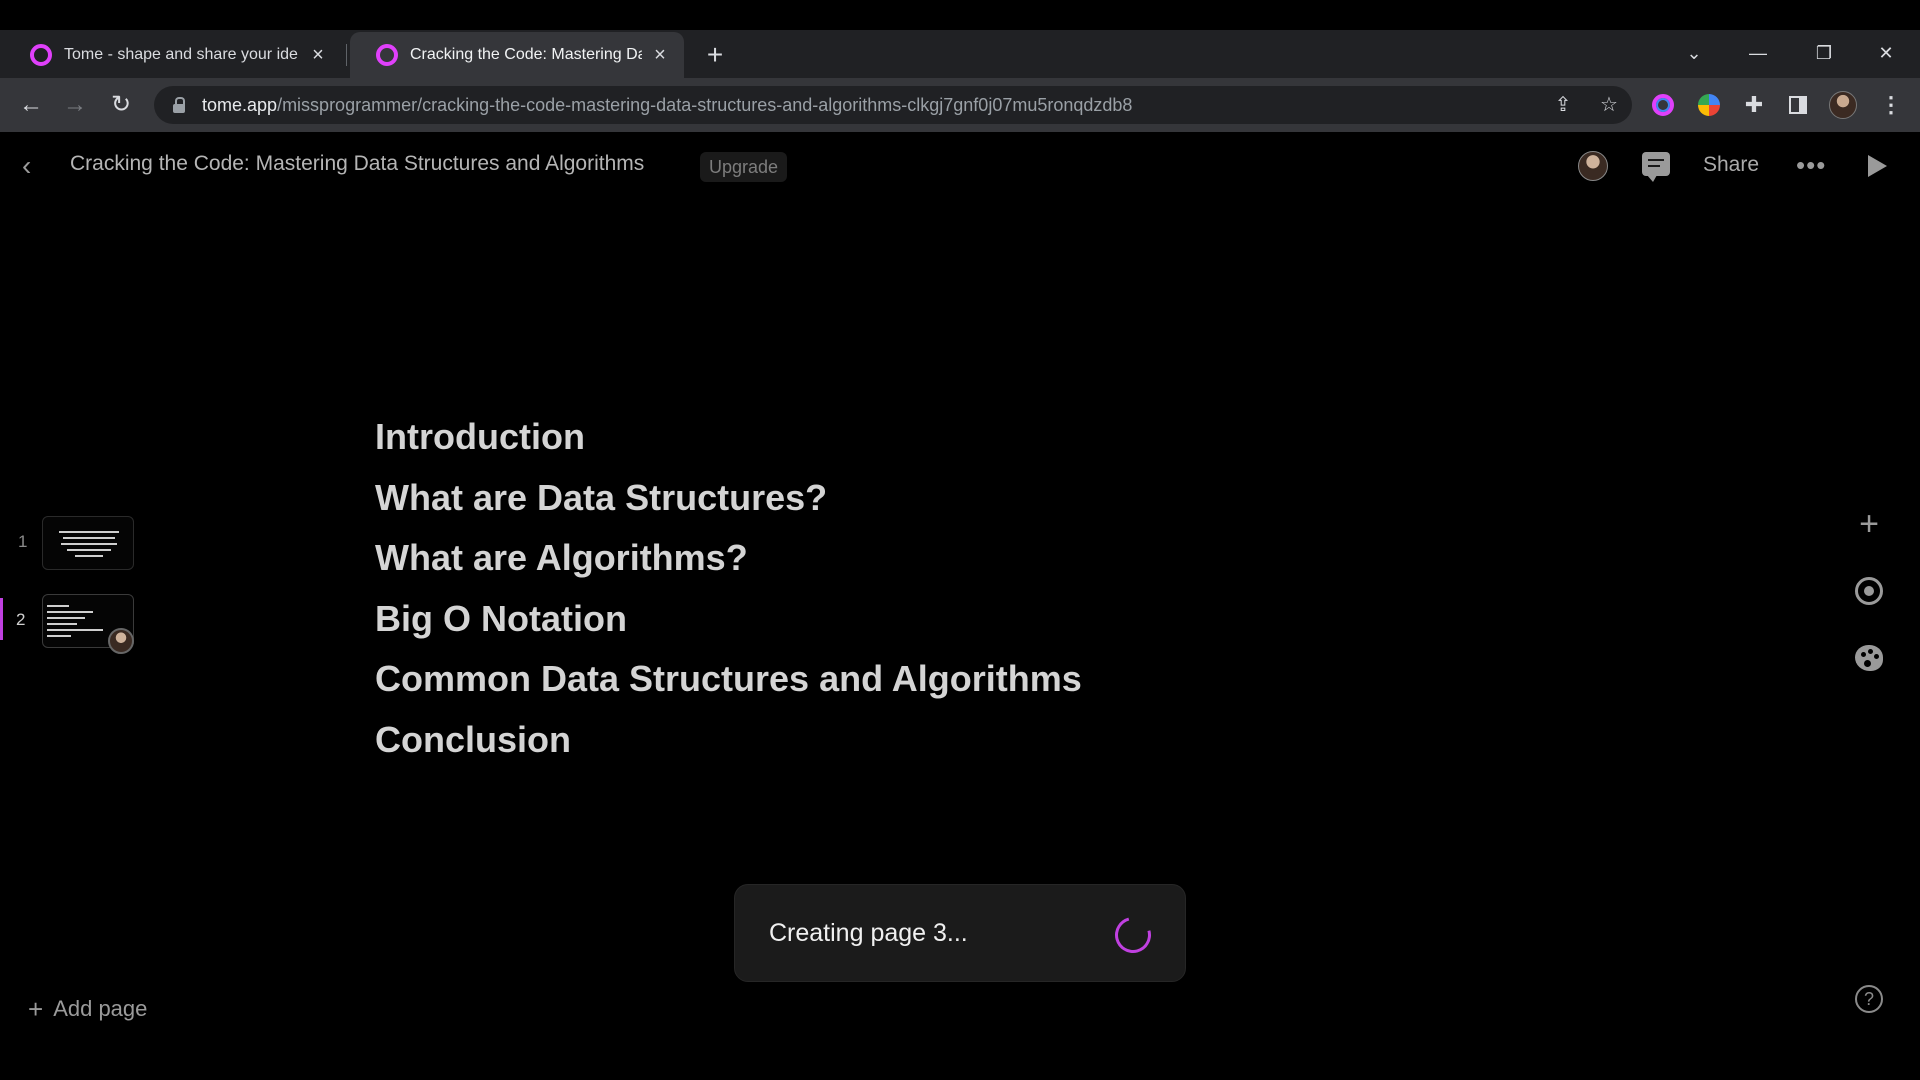 The height and width of the screenshot is (1080, 1920). Describe the element at coordinates (1593, 166) in the screenshot. I see `collaborator-avatar` at that location.